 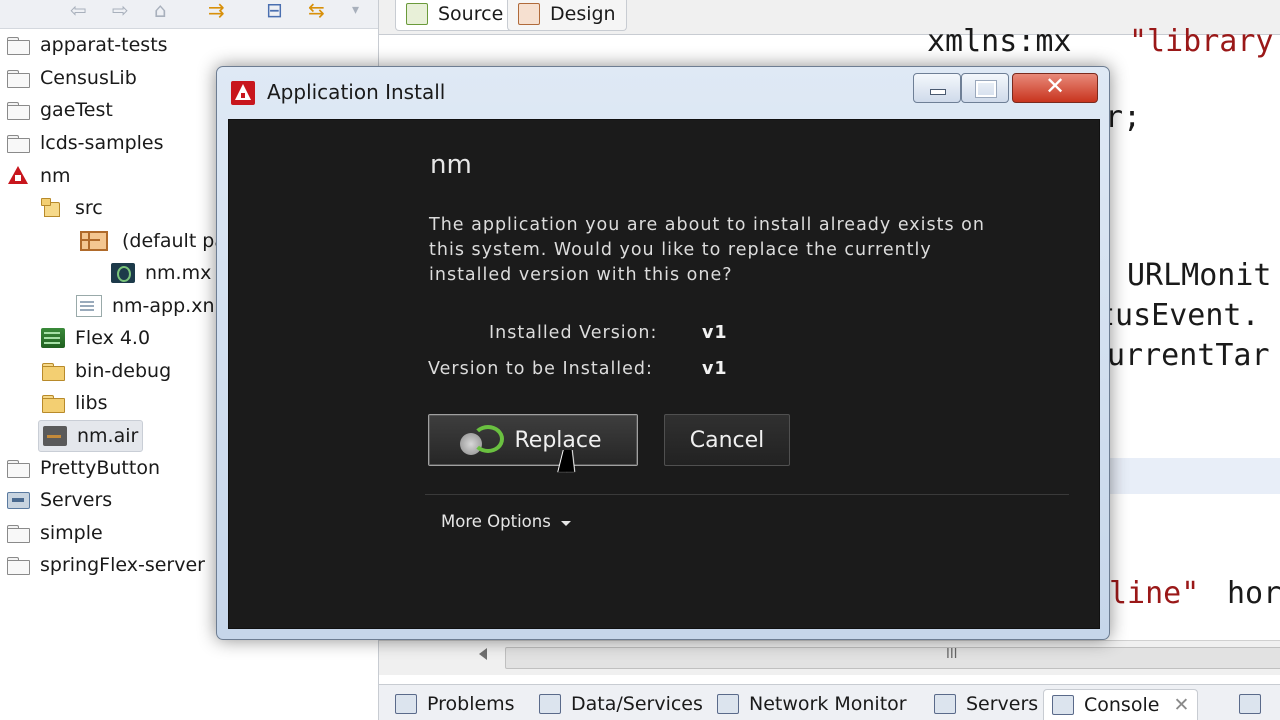 What do you see at coordinates (316, 11) in the screenshot?
I see `sync-icon: ⇆` at bounding box center [316, 11].